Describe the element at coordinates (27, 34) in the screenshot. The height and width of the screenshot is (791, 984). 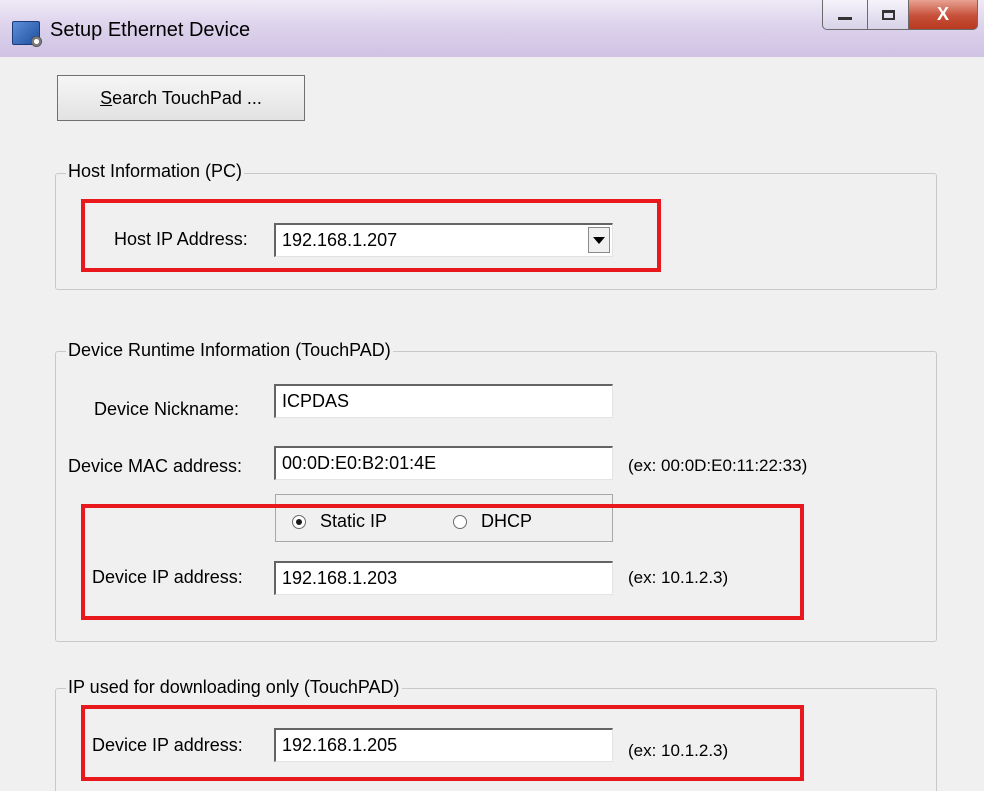
I see `app-icon` at that location.